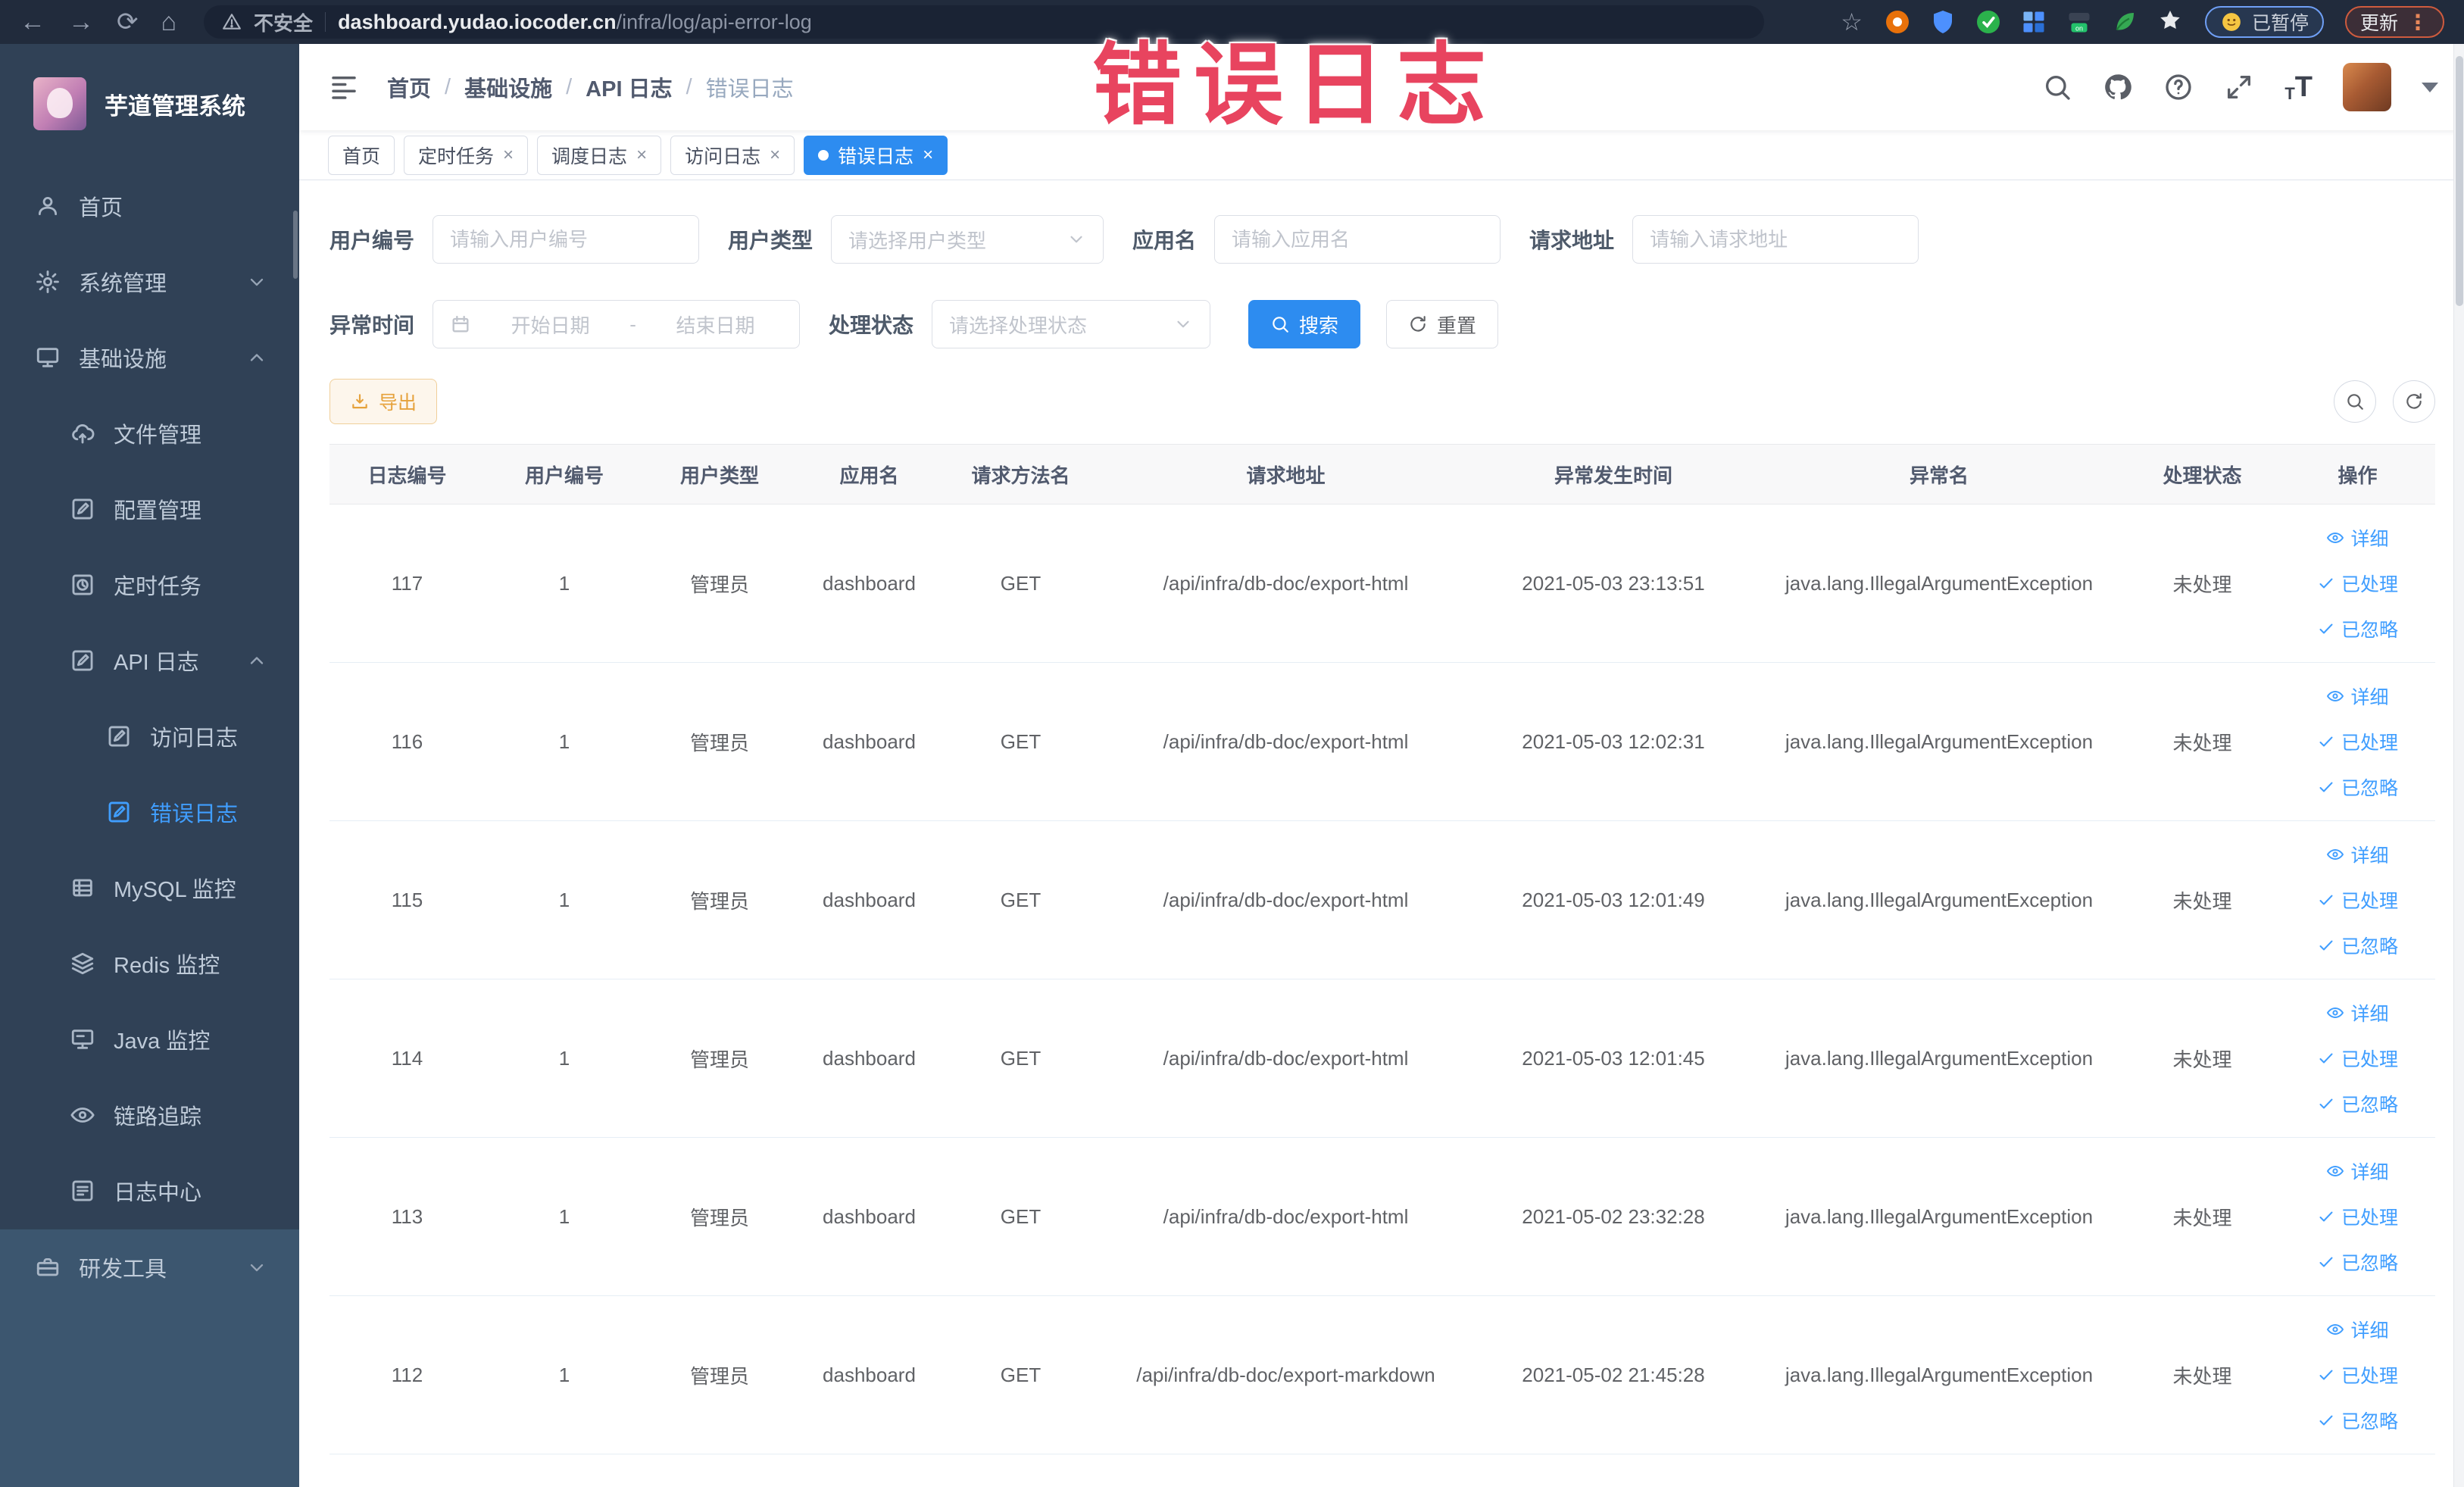  Describe the element at coordinates (2430, 87) in the screenshot. I see `avatar-caret-down-icon` at that location.